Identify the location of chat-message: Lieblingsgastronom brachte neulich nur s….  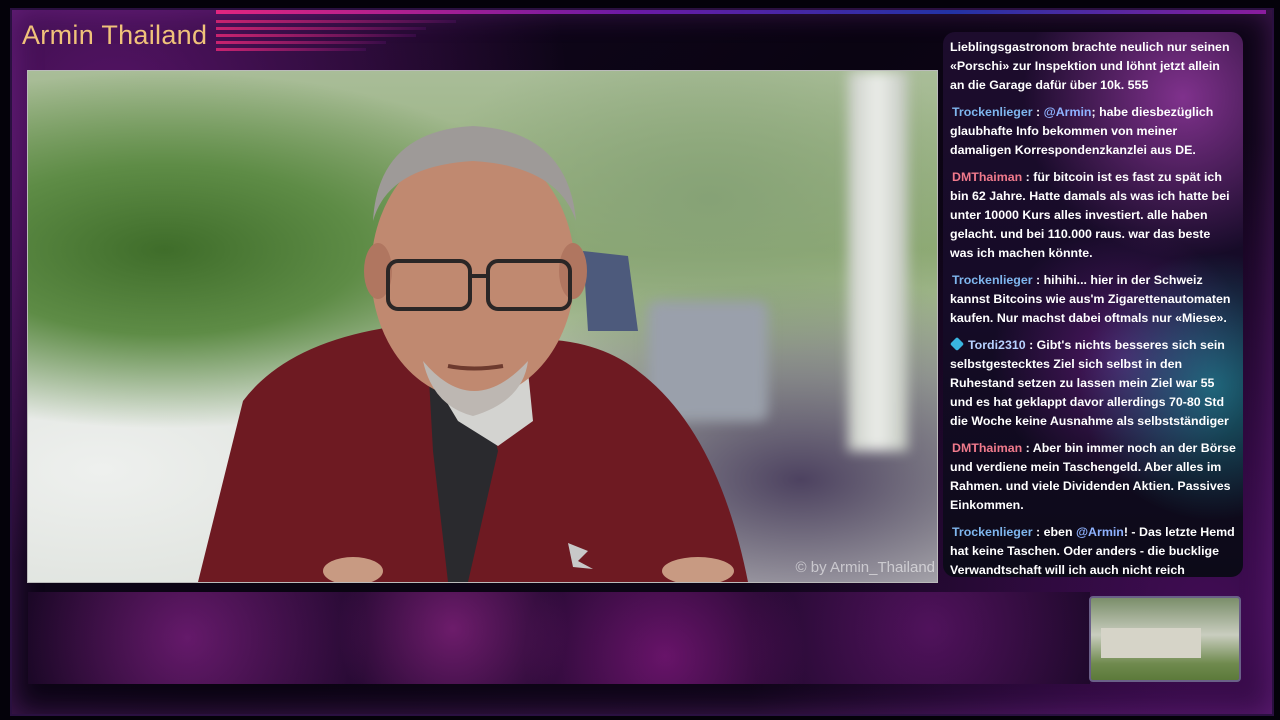
(1093, 66).